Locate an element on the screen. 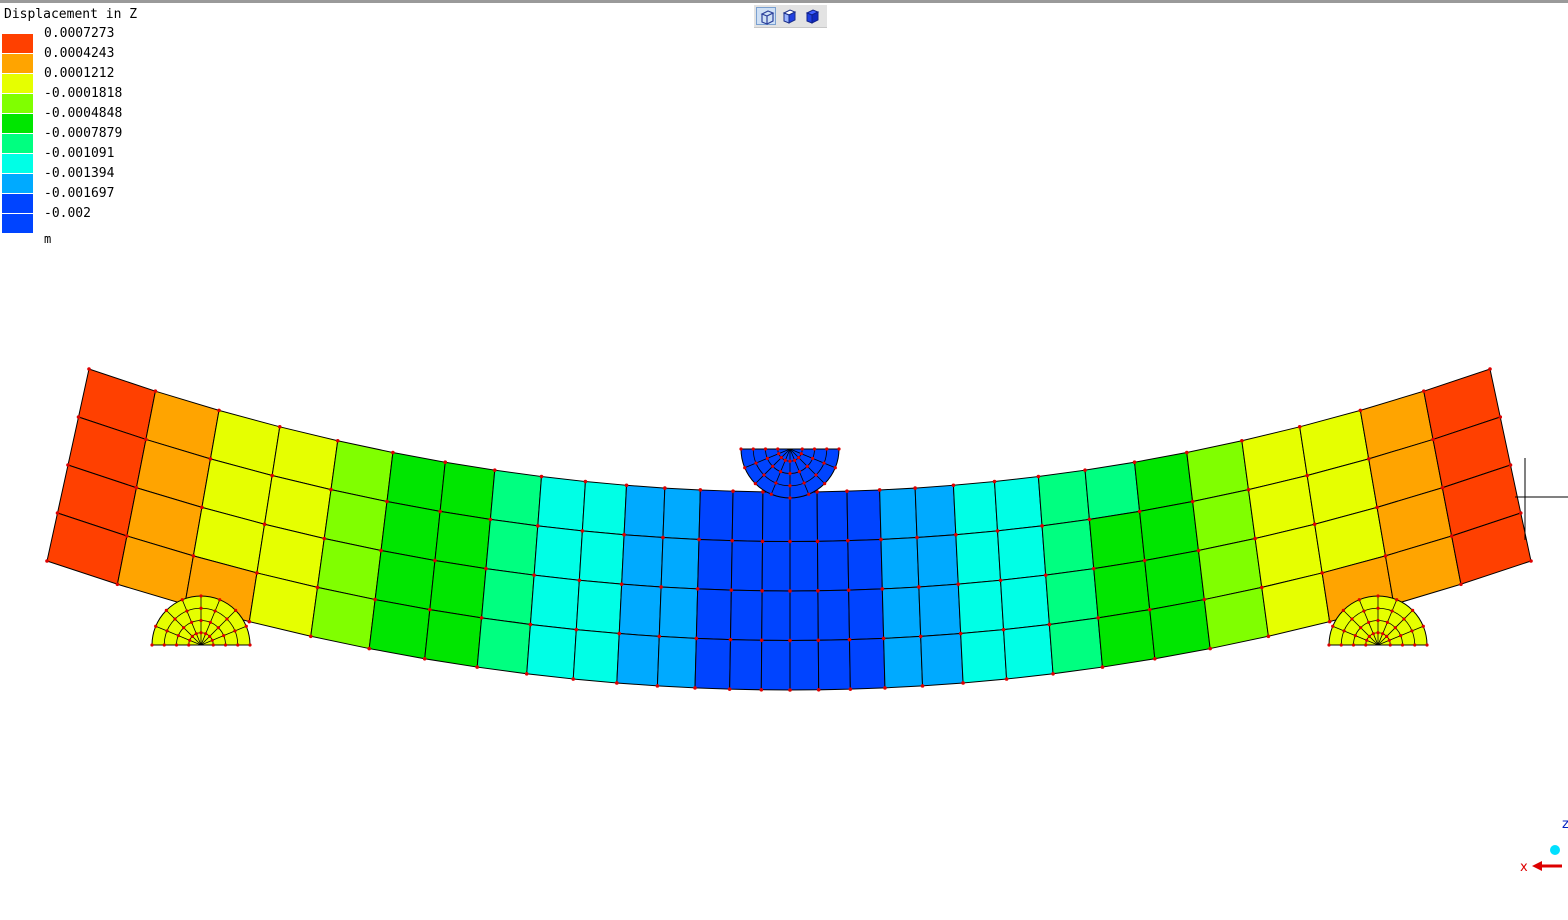  x-axis-label: x is located at coordinates (1524, 867).